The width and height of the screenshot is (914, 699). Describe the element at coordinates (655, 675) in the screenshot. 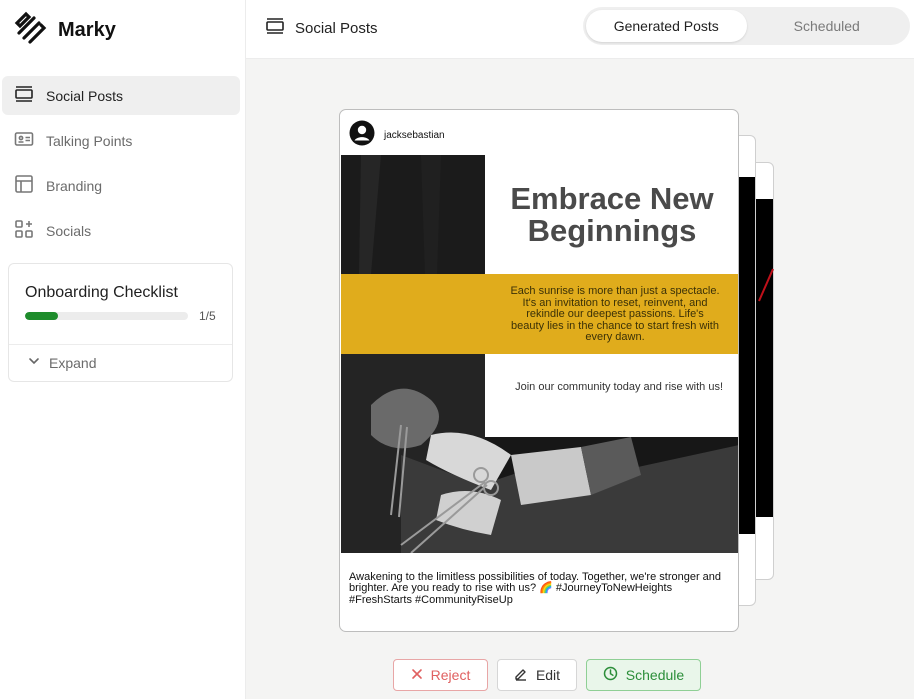

I see `schedule-label: Schedule` at that location.